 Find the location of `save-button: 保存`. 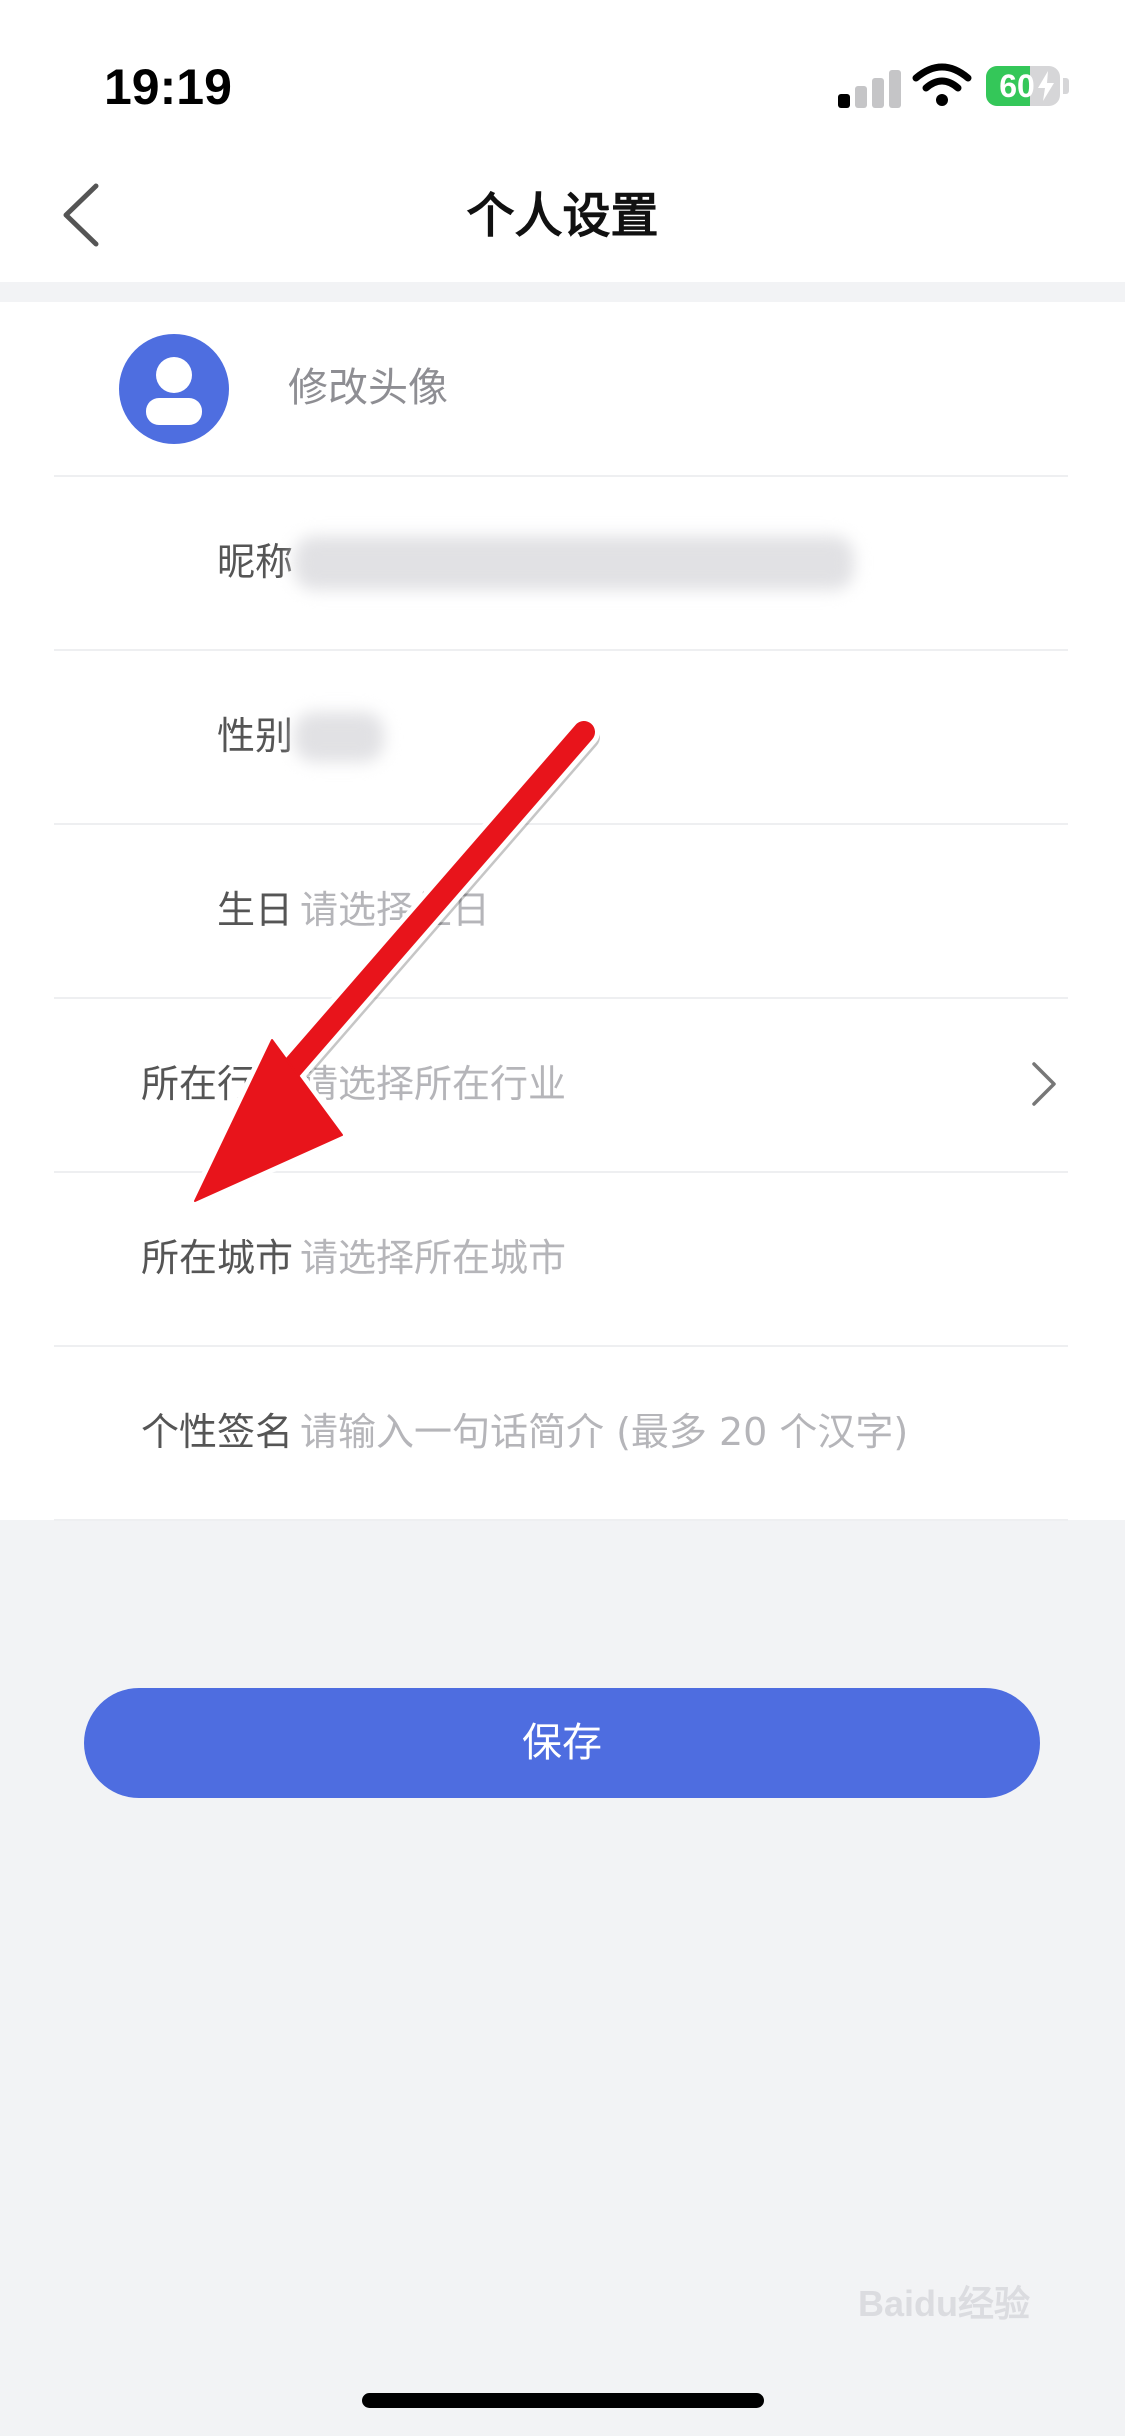

save-button: 保存 is located at coordinates (562, 1743).